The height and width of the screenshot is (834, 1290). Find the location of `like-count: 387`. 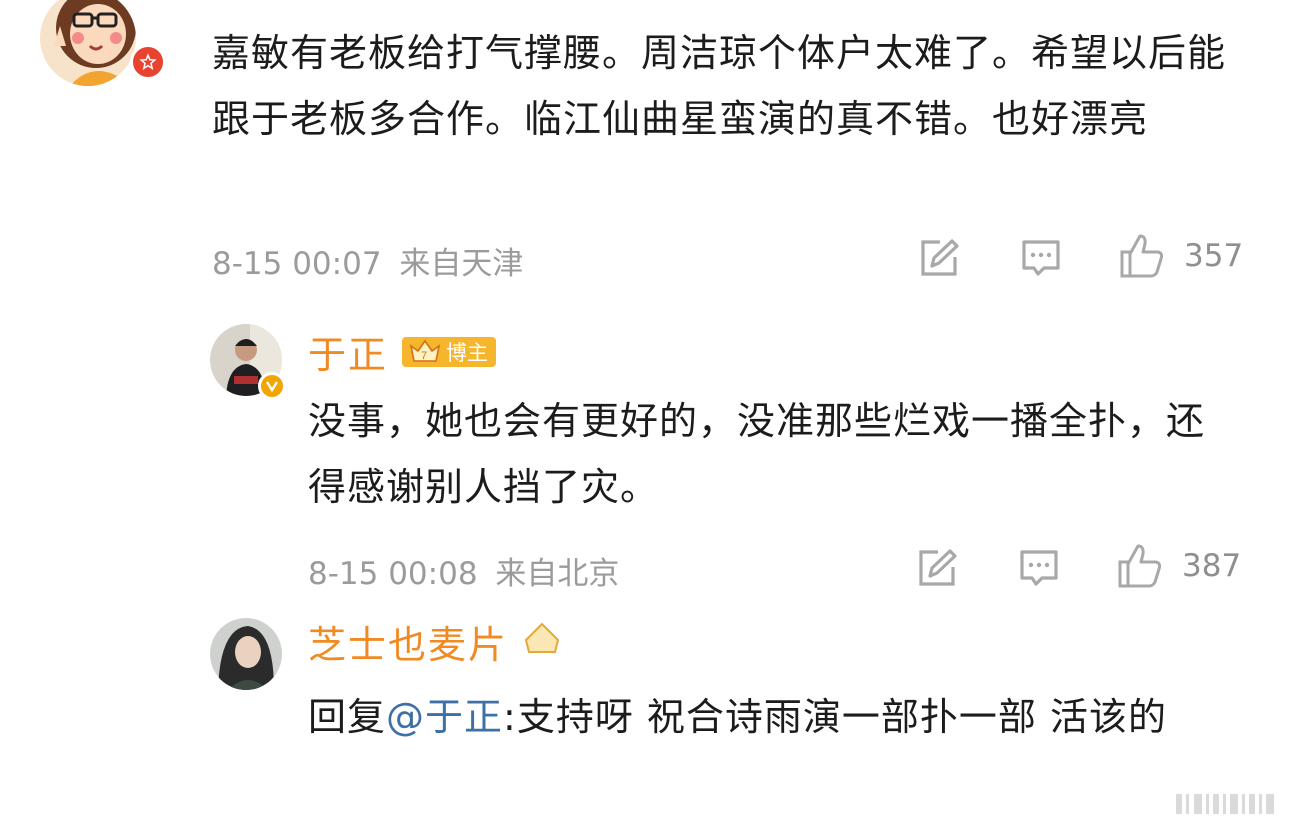

like-count: 387 is located at coordinates (1212, 566).